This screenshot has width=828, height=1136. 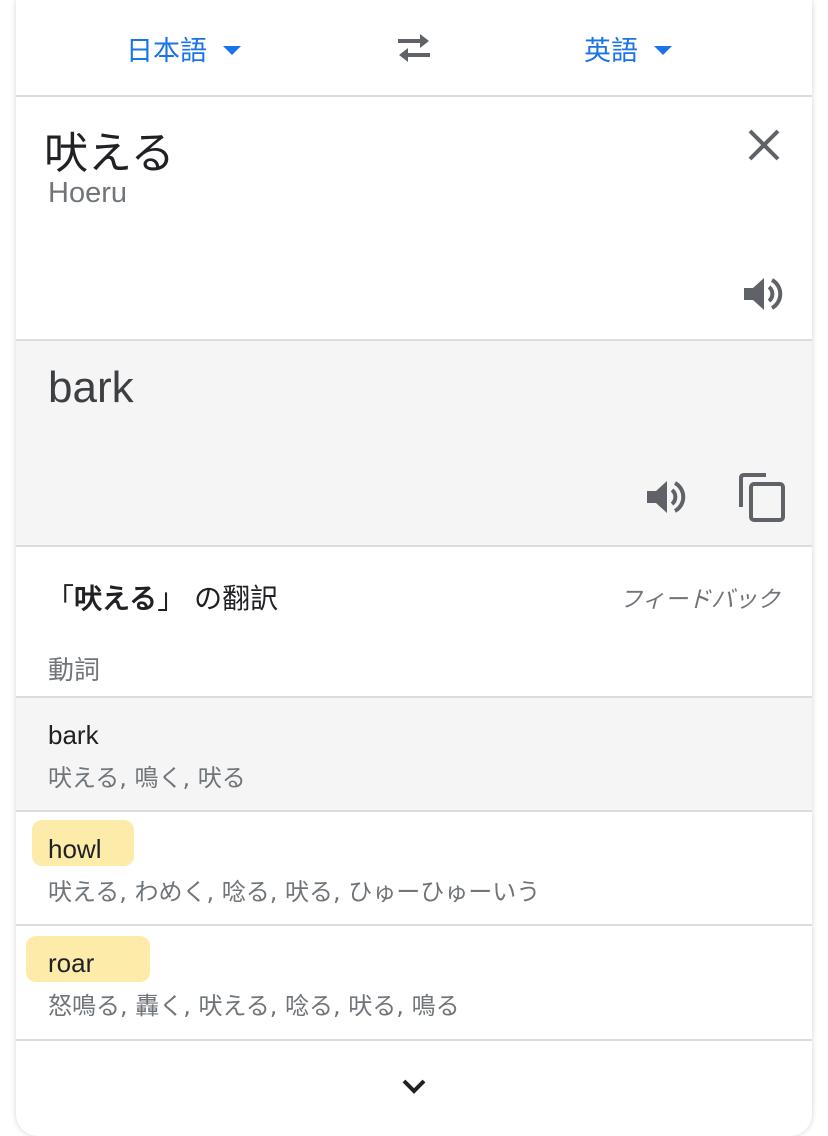 What do you see at coordinates (73, 735) in the screenshot?
I see `entry-word: bark` at bounding box center [73, 735].